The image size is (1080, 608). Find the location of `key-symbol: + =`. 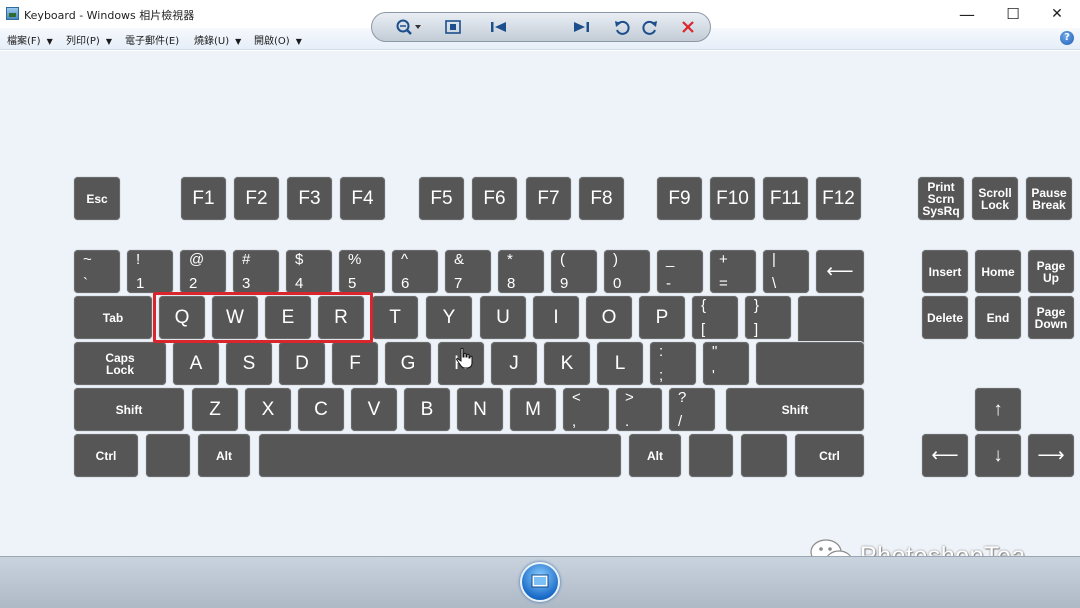

key-symbol: + = is located at coordinates (733, 271).